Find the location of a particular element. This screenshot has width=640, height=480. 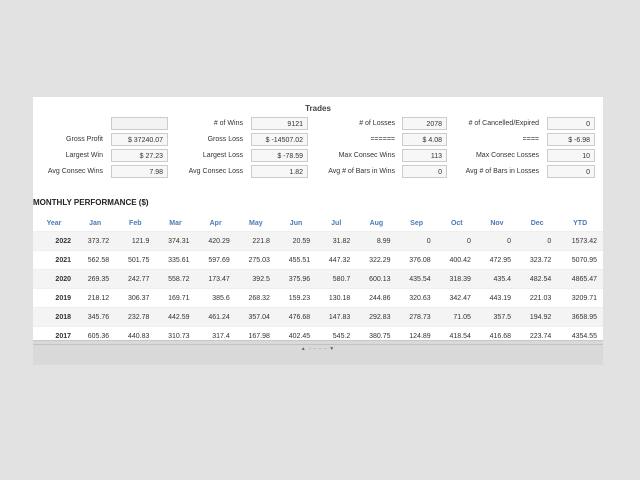

table-cell: 173.47 is located at coordinates (215, 279).